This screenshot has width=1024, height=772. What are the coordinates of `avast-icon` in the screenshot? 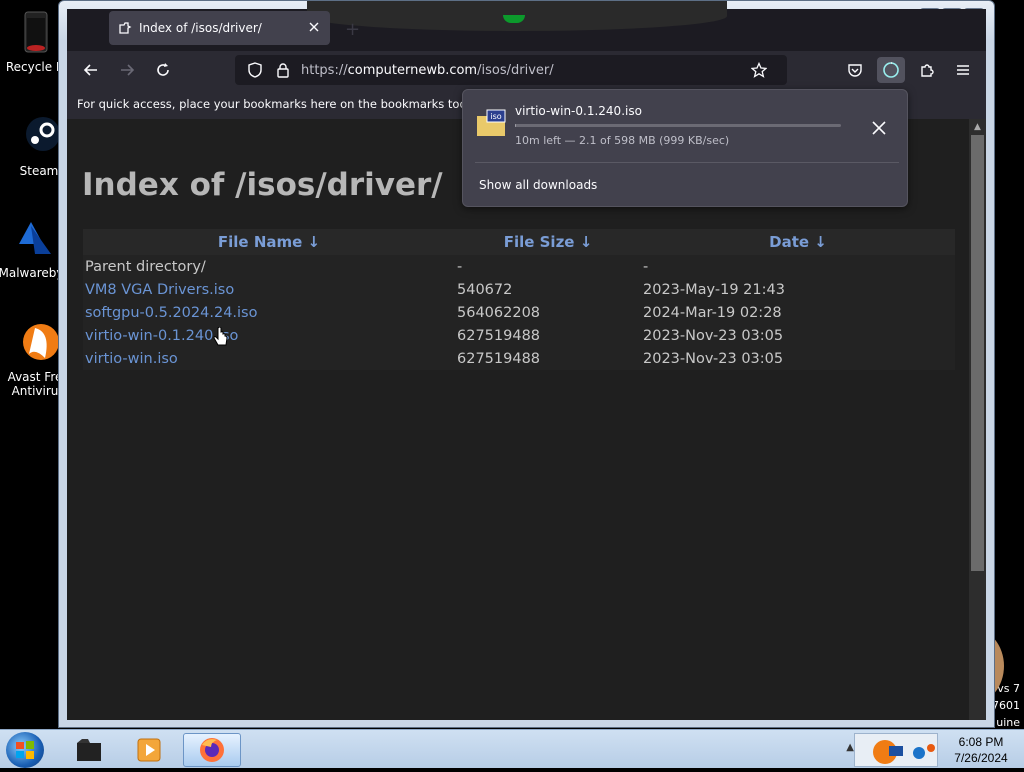 It's located at (35, 342).